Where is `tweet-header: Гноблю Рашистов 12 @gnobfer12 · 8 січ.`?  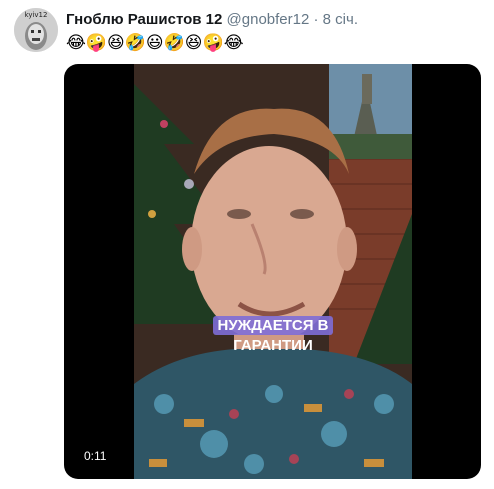 tweet-header: Гноблю Рашистов 12 @gnobfer12 · 8 січ. is located at coordinates (212, 20).